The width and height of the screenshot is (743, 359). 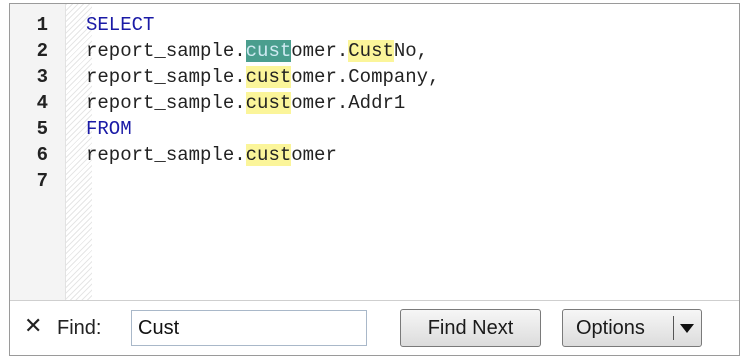 I want to click on sql-keyword: SELECT, so click(x=120, y=25).